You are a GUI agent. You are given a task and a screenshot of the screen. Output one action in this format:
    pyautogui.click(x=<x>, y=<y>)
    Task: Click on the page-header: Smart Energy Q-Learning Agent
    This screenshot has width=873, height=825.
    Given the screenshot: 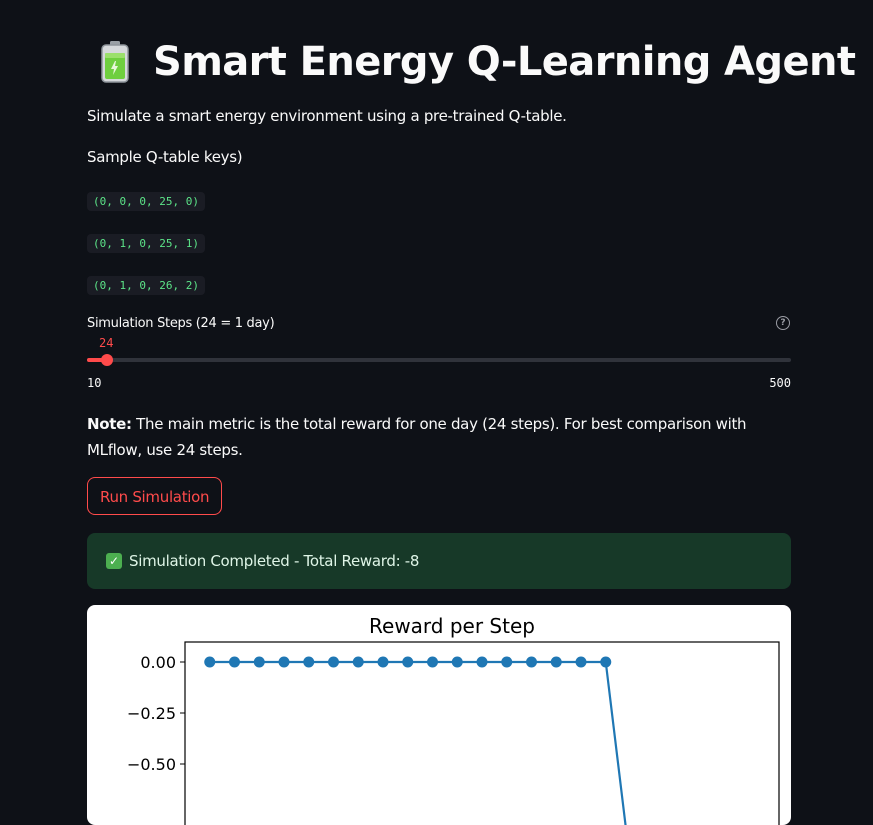 What is the action you would take?
    pyautogui.click(x=478, y=62)
    